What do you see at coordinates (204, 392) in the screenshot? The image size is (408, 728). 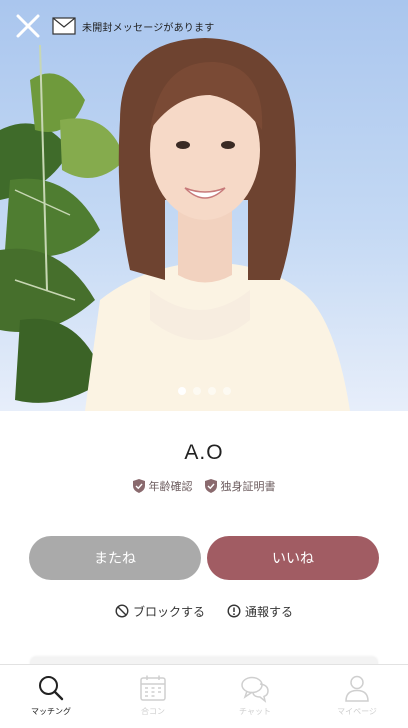 I see `photo-pagination` at bounding box center [204, 392].